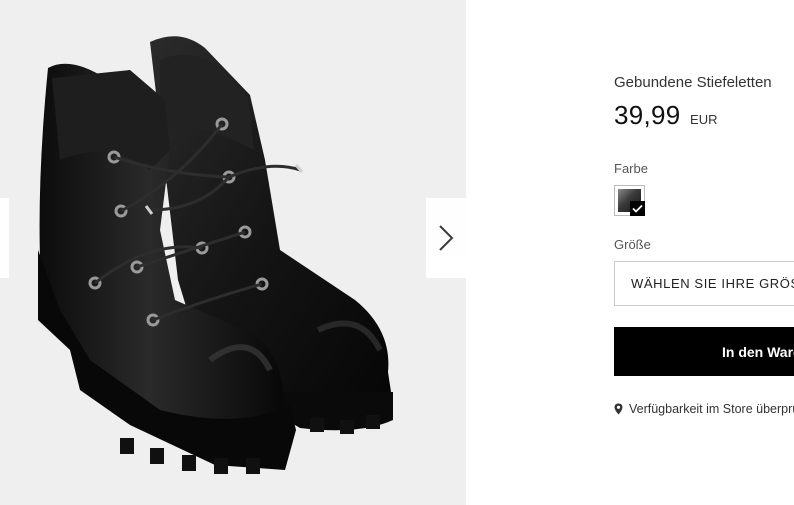 This screenshot has width=794, height=505. I want to click on add-to-cart-label: In den Warenkorb, so click(758, 351).